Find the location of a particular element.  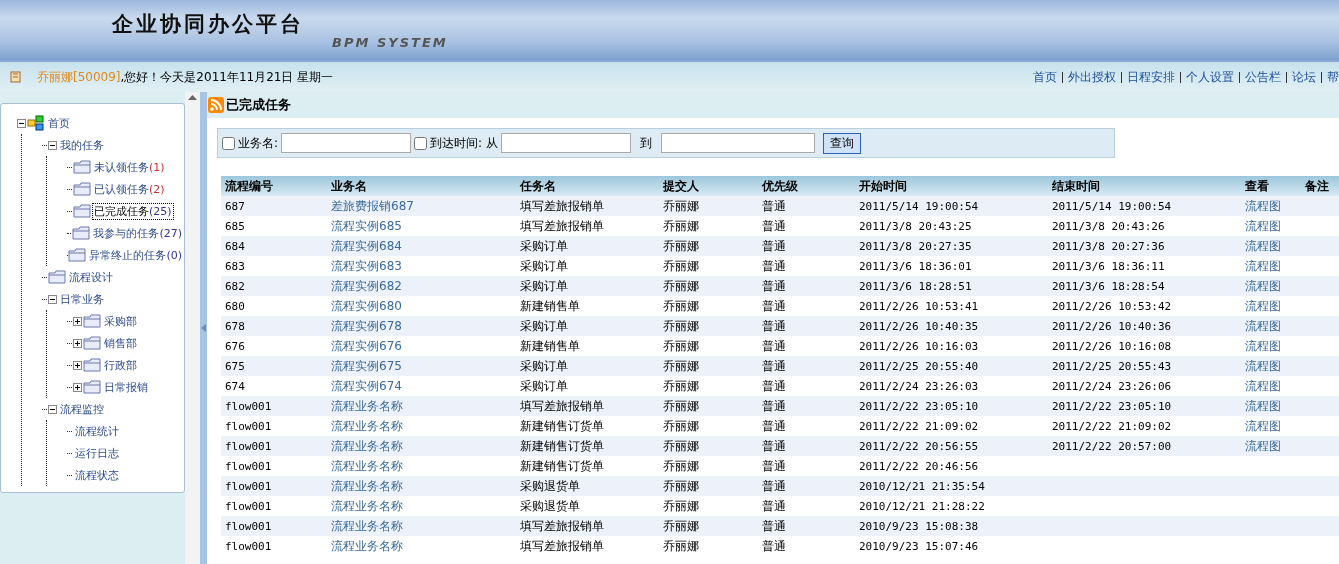

tree-item: 我参与的任务(27) is located at coordinates (137, 233).